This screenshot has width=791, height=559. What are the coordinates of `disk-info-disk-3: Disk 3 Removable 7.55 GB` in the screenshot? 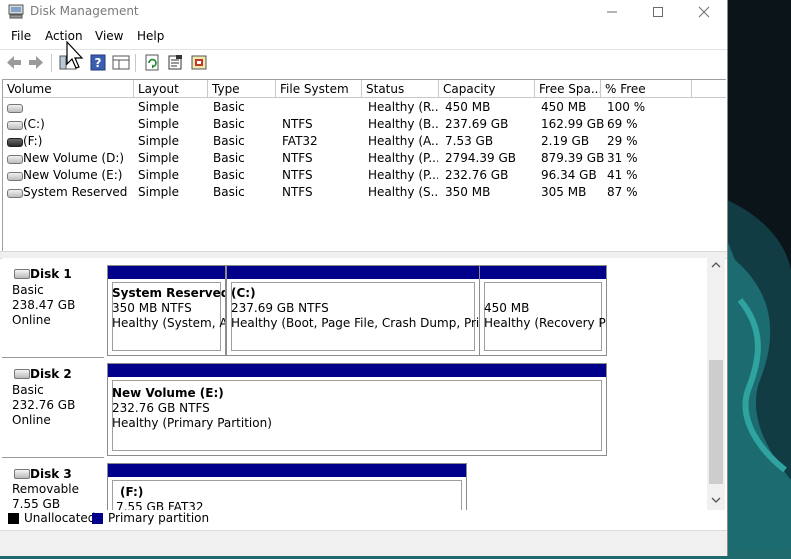 It's located at (53, 484).